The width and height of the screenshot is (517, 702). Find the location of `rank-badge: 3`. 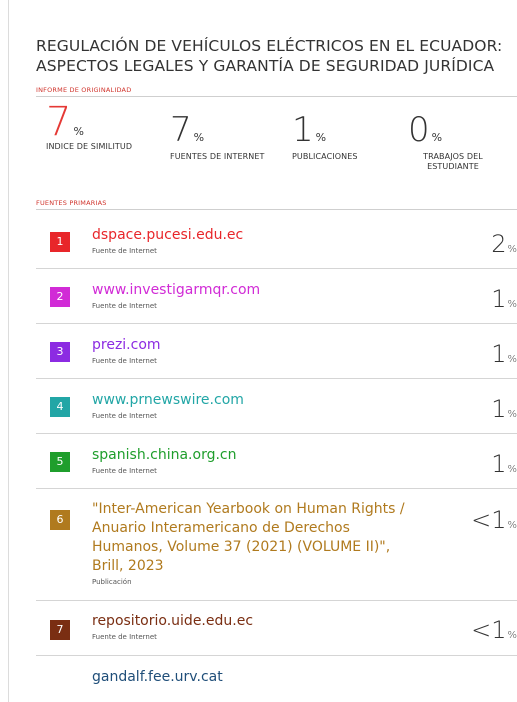

rank-badge: 3 is located at coordinates (60, 352).